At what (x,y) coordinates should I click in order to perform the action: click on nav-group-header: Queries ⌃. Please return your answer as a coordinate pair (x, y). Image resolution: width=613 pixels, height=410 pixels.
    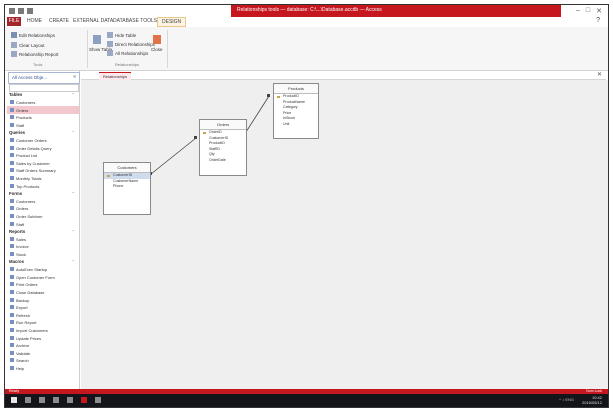
    Looking at the image, I should click on (43, 133).